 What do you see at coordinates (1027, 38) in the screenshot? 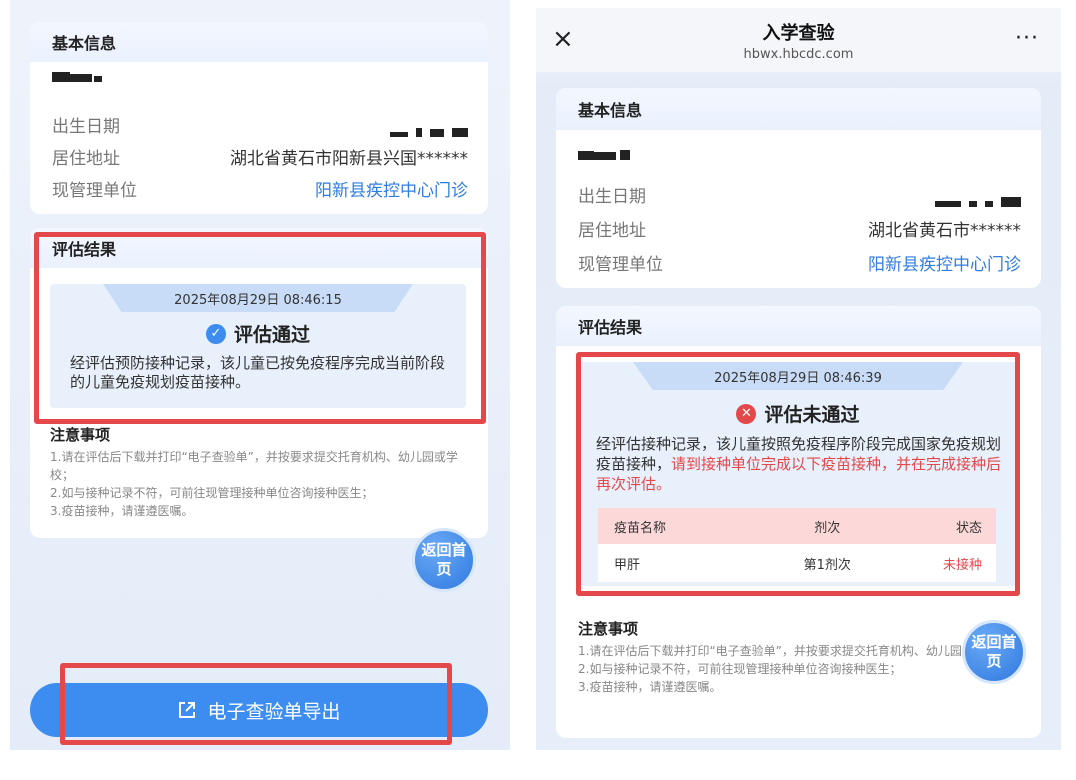
I see `more-icon: ···` at bounding box center [1027, 38].